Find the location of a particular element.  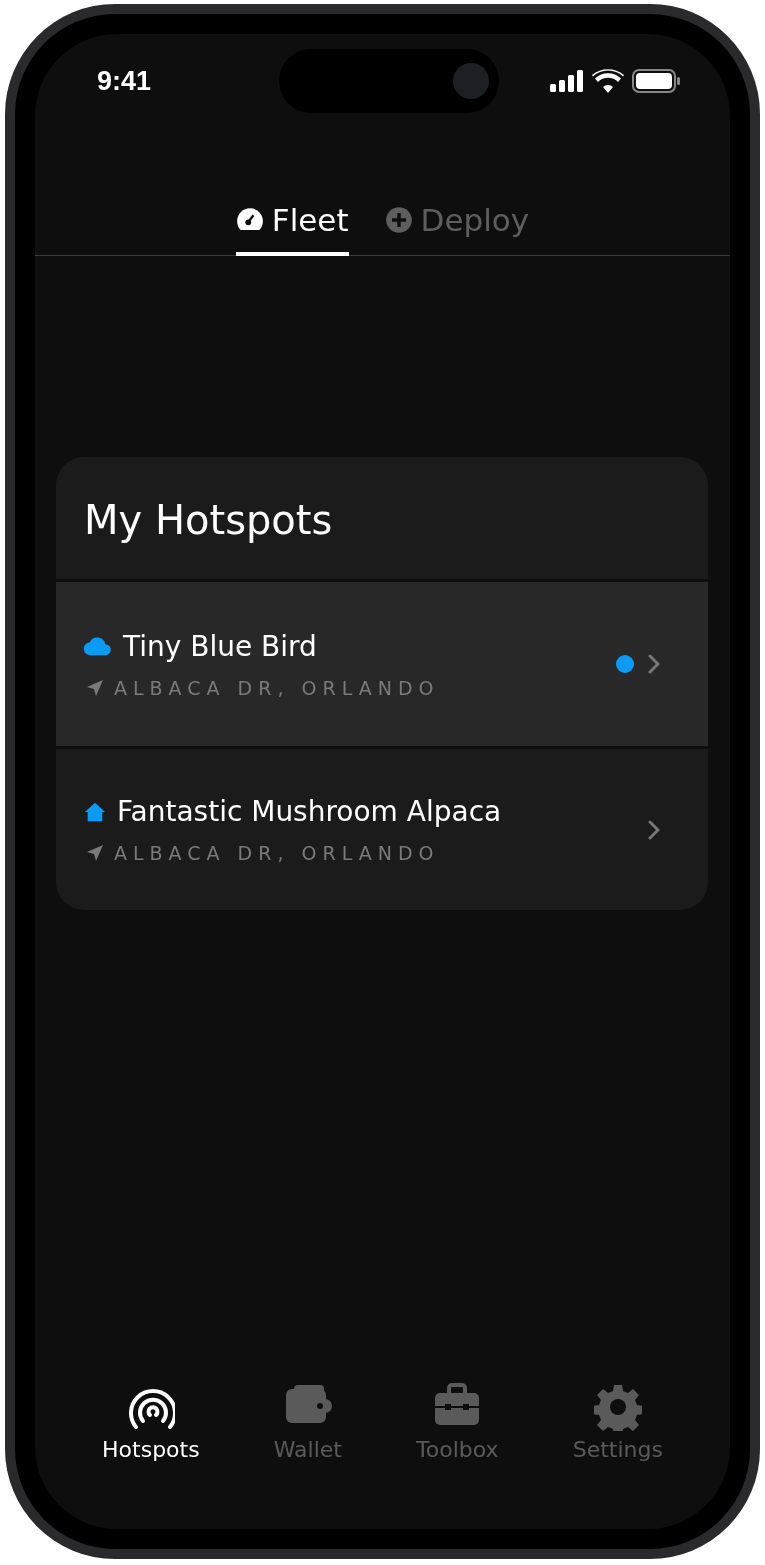

hotspot-row: Fantastic Mushroom Alpaca ALBACA DR, ORLANDO is located at coordinates (382, 828).